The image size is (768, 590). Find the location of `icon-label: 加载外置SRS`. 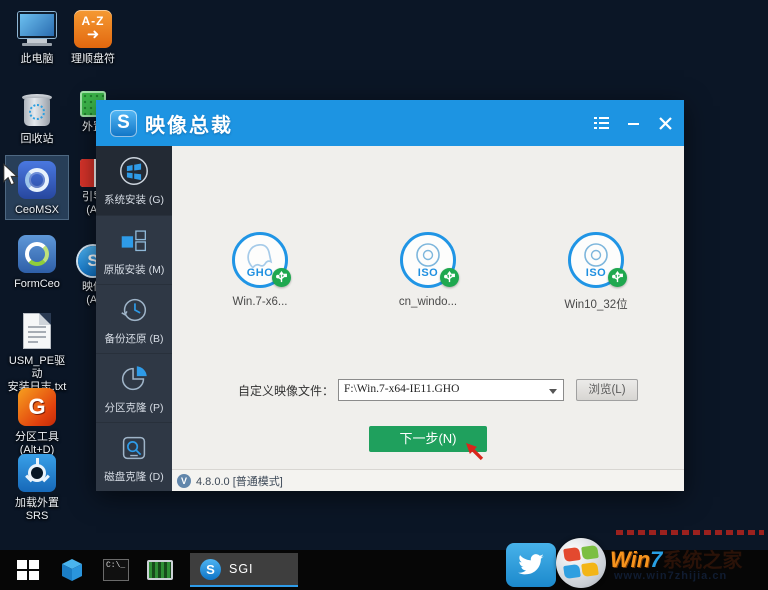

icon-label: 加载外置SRS is located at coordinates (37, 509).